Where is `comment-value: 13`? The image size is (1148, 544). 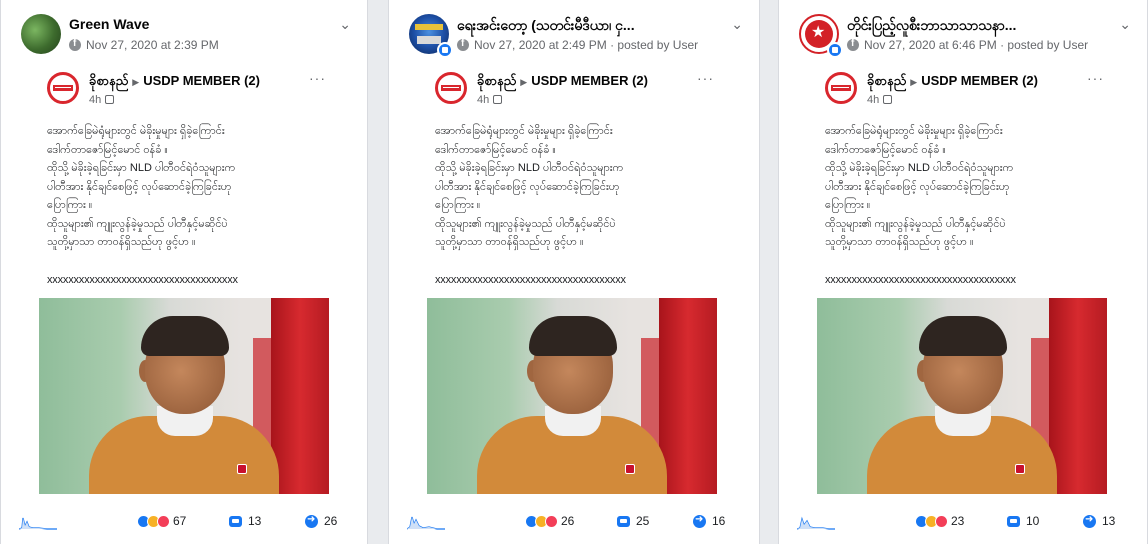
comment-value: 13 is located at coordinates (255, 521).